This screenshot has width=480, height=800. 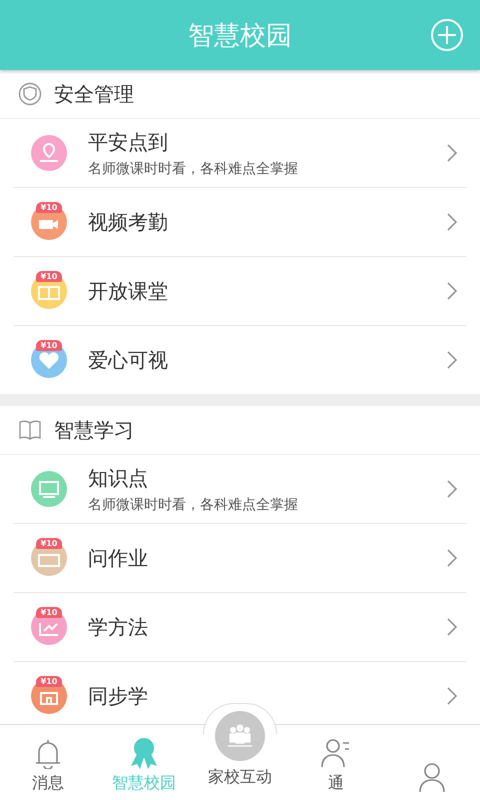 What do you see at coordinates (336, 762) in the screenshot?
I see `tab: 通` at bounding box center [336, 762].